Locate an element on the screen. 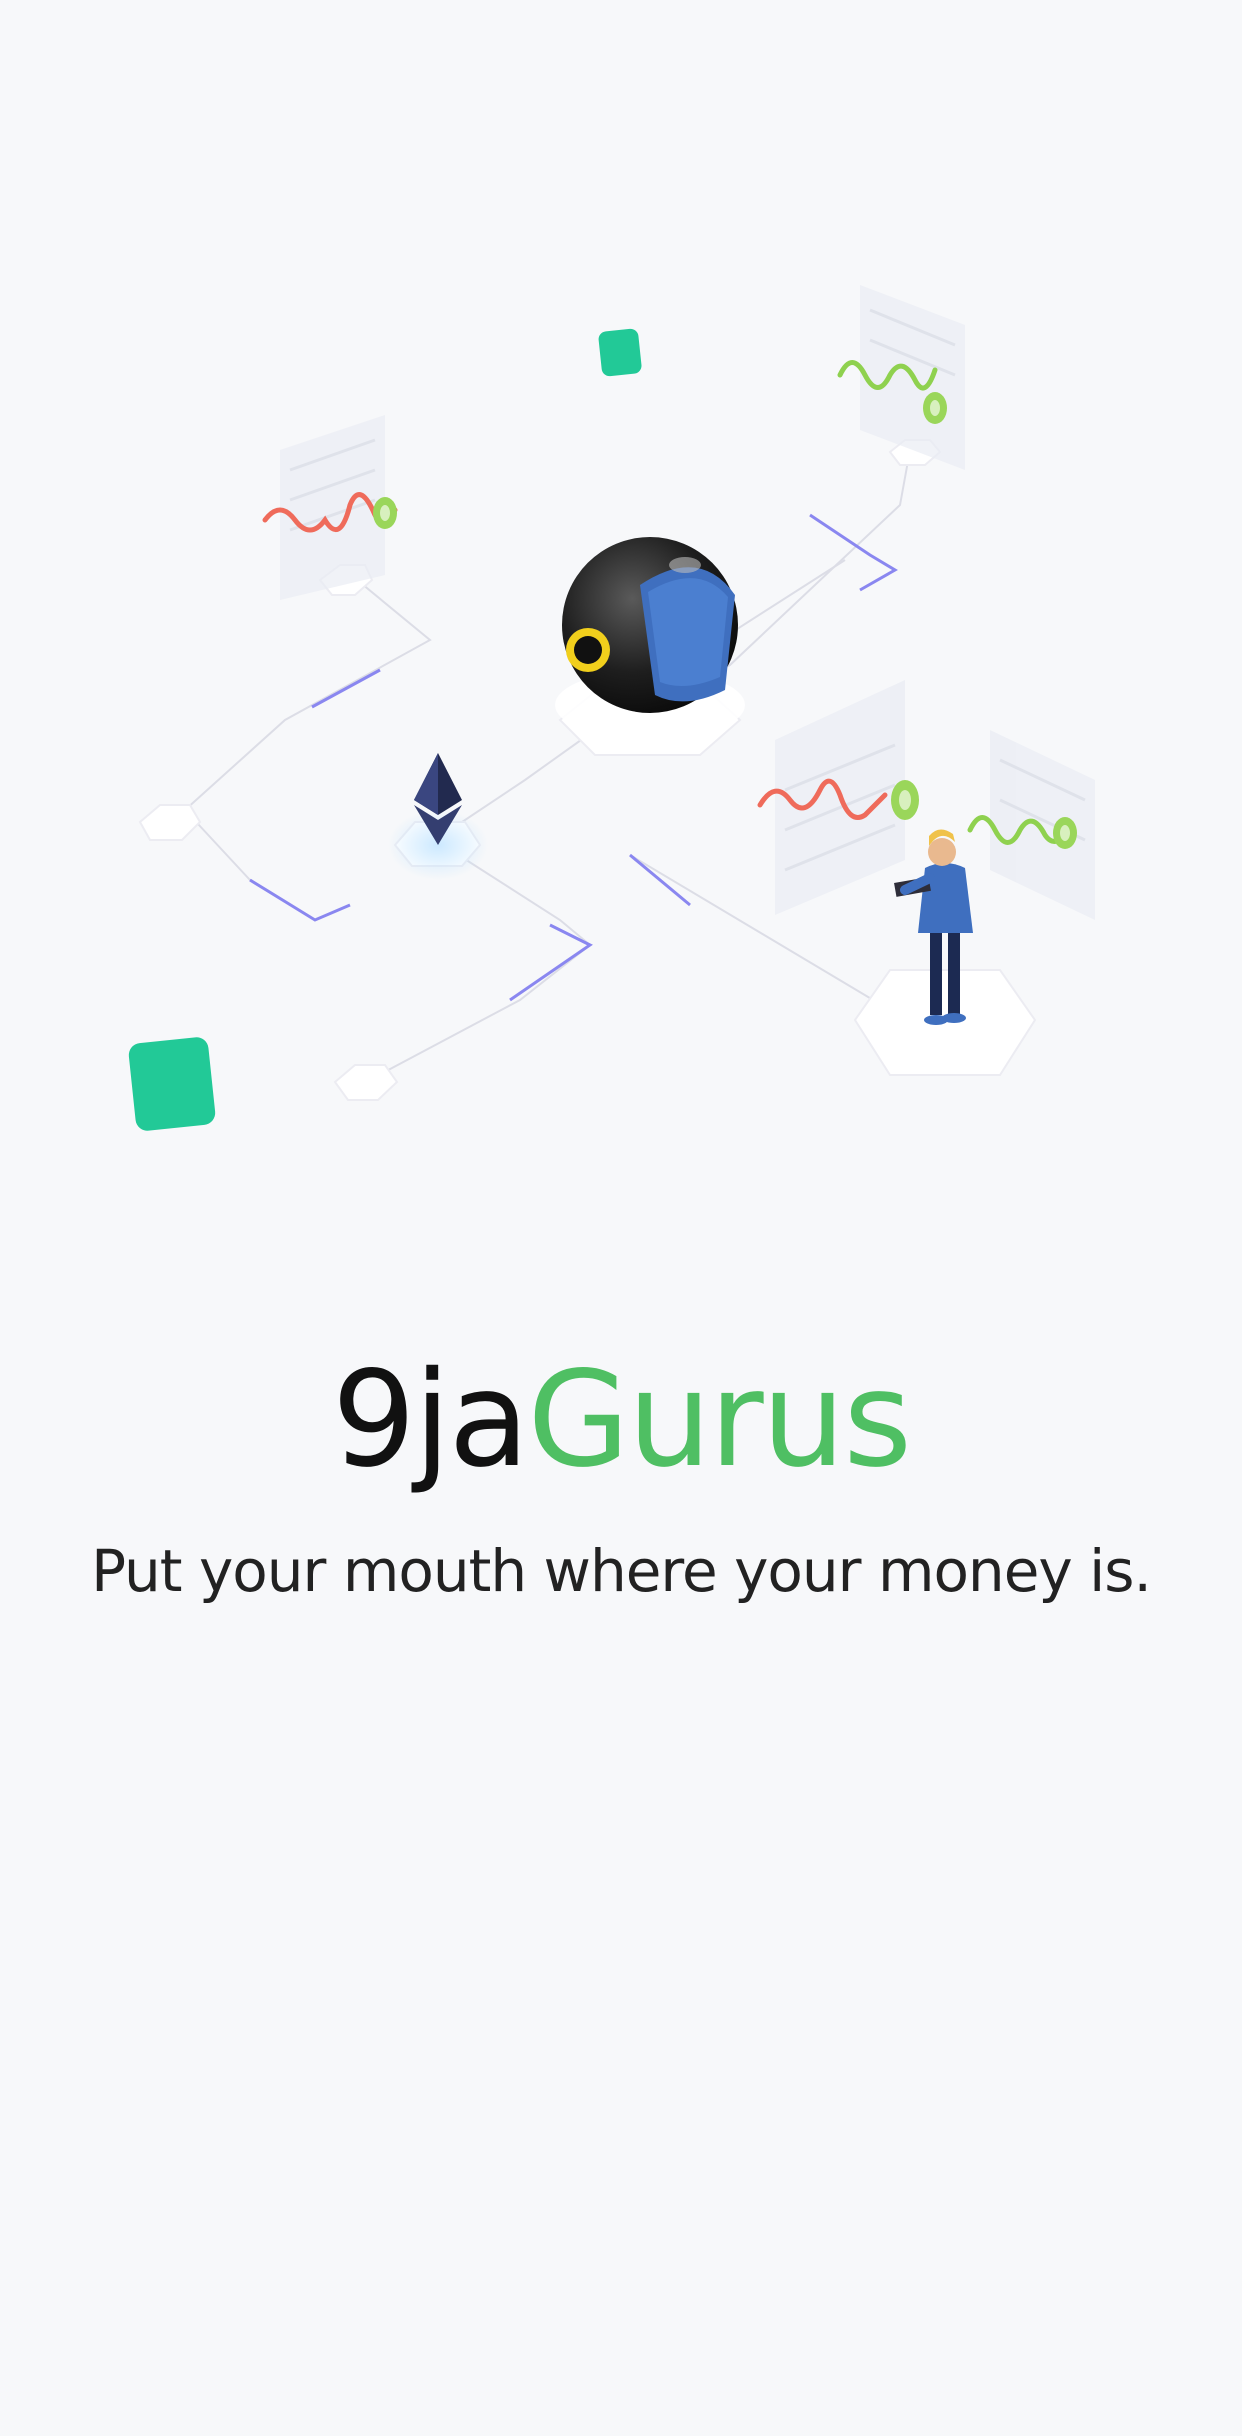  brand-name-part2: Gurus is located at coordinates (719, 1420).